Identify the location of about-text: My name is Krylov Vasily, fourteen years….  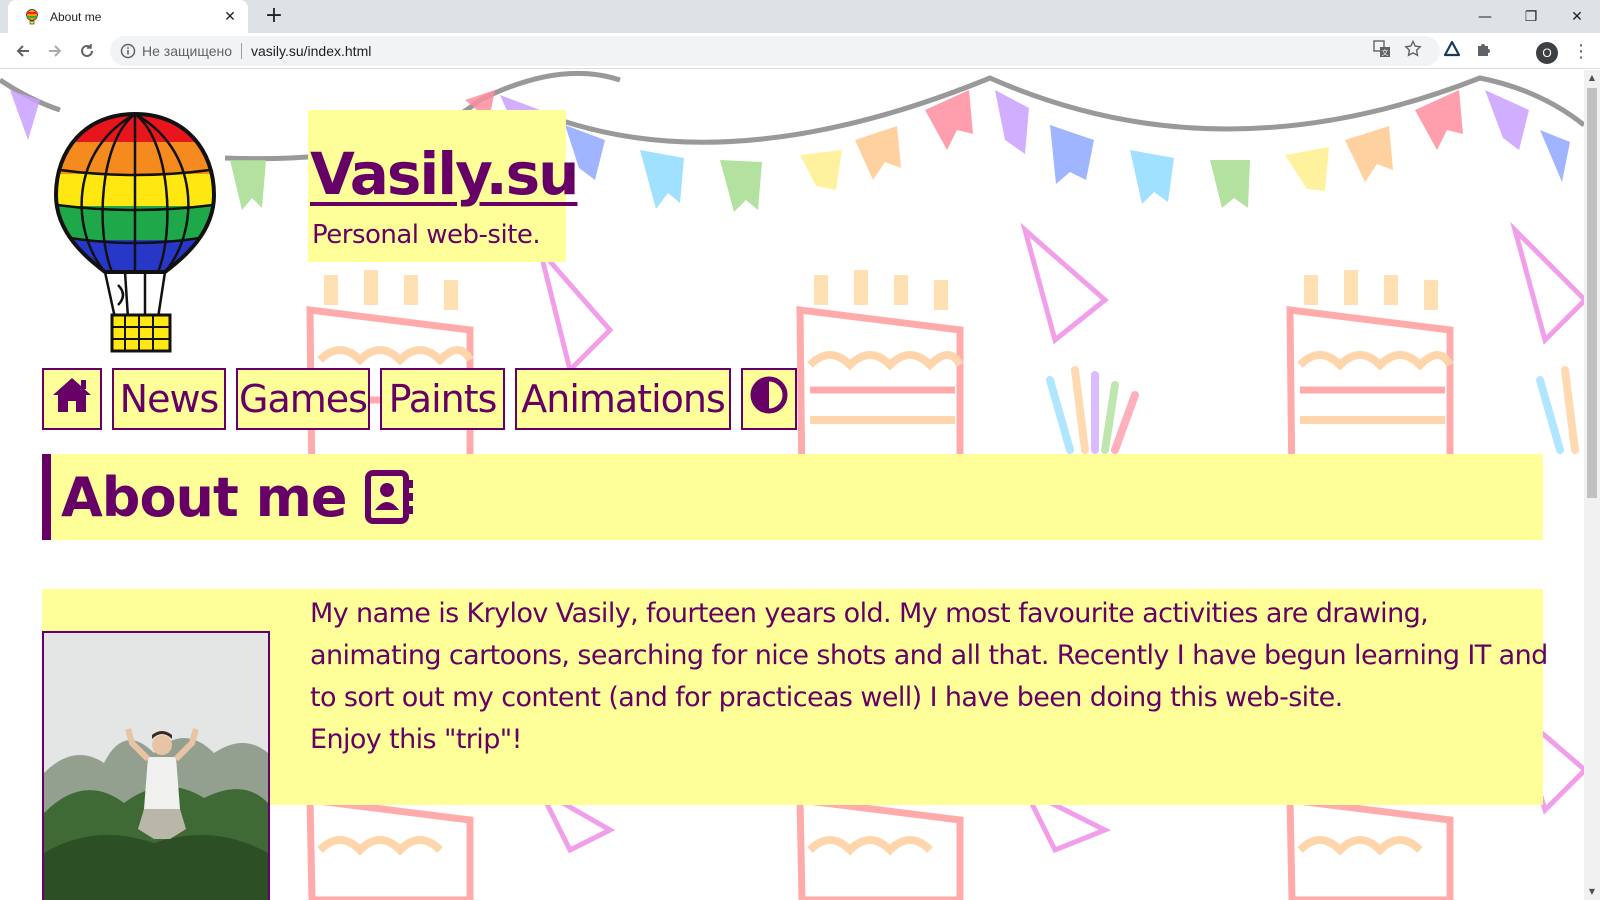
(930, 677).